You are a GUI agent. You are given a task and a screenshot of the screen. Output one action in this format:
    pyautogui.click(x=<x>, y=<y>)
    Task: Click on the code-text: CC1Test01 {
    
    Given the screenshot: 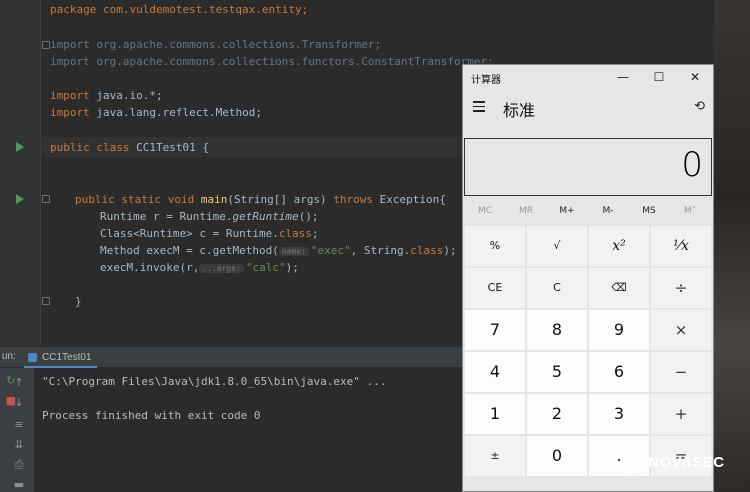 What is the action you would take?
    pyautogui.click(x=169, y=147)
    